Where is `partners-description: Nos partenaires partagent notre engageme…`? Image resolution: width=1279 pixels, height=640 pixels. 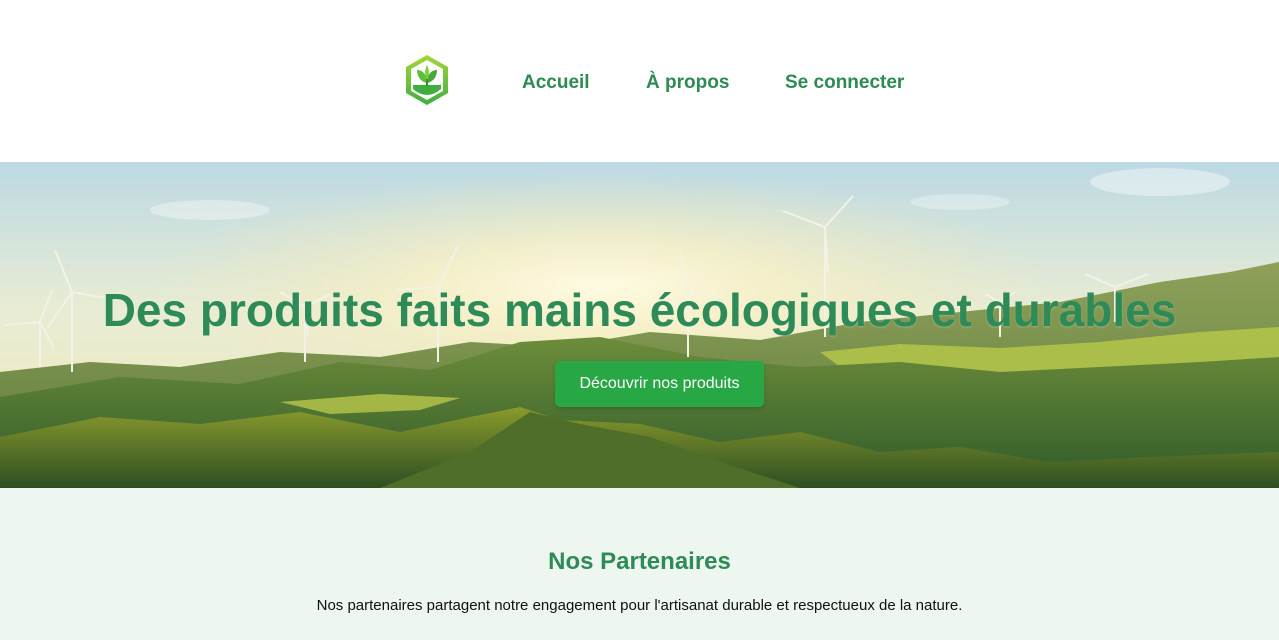
partners-description: Nos partenaires partagent notre engageme… is located at coordinates (639, 605).